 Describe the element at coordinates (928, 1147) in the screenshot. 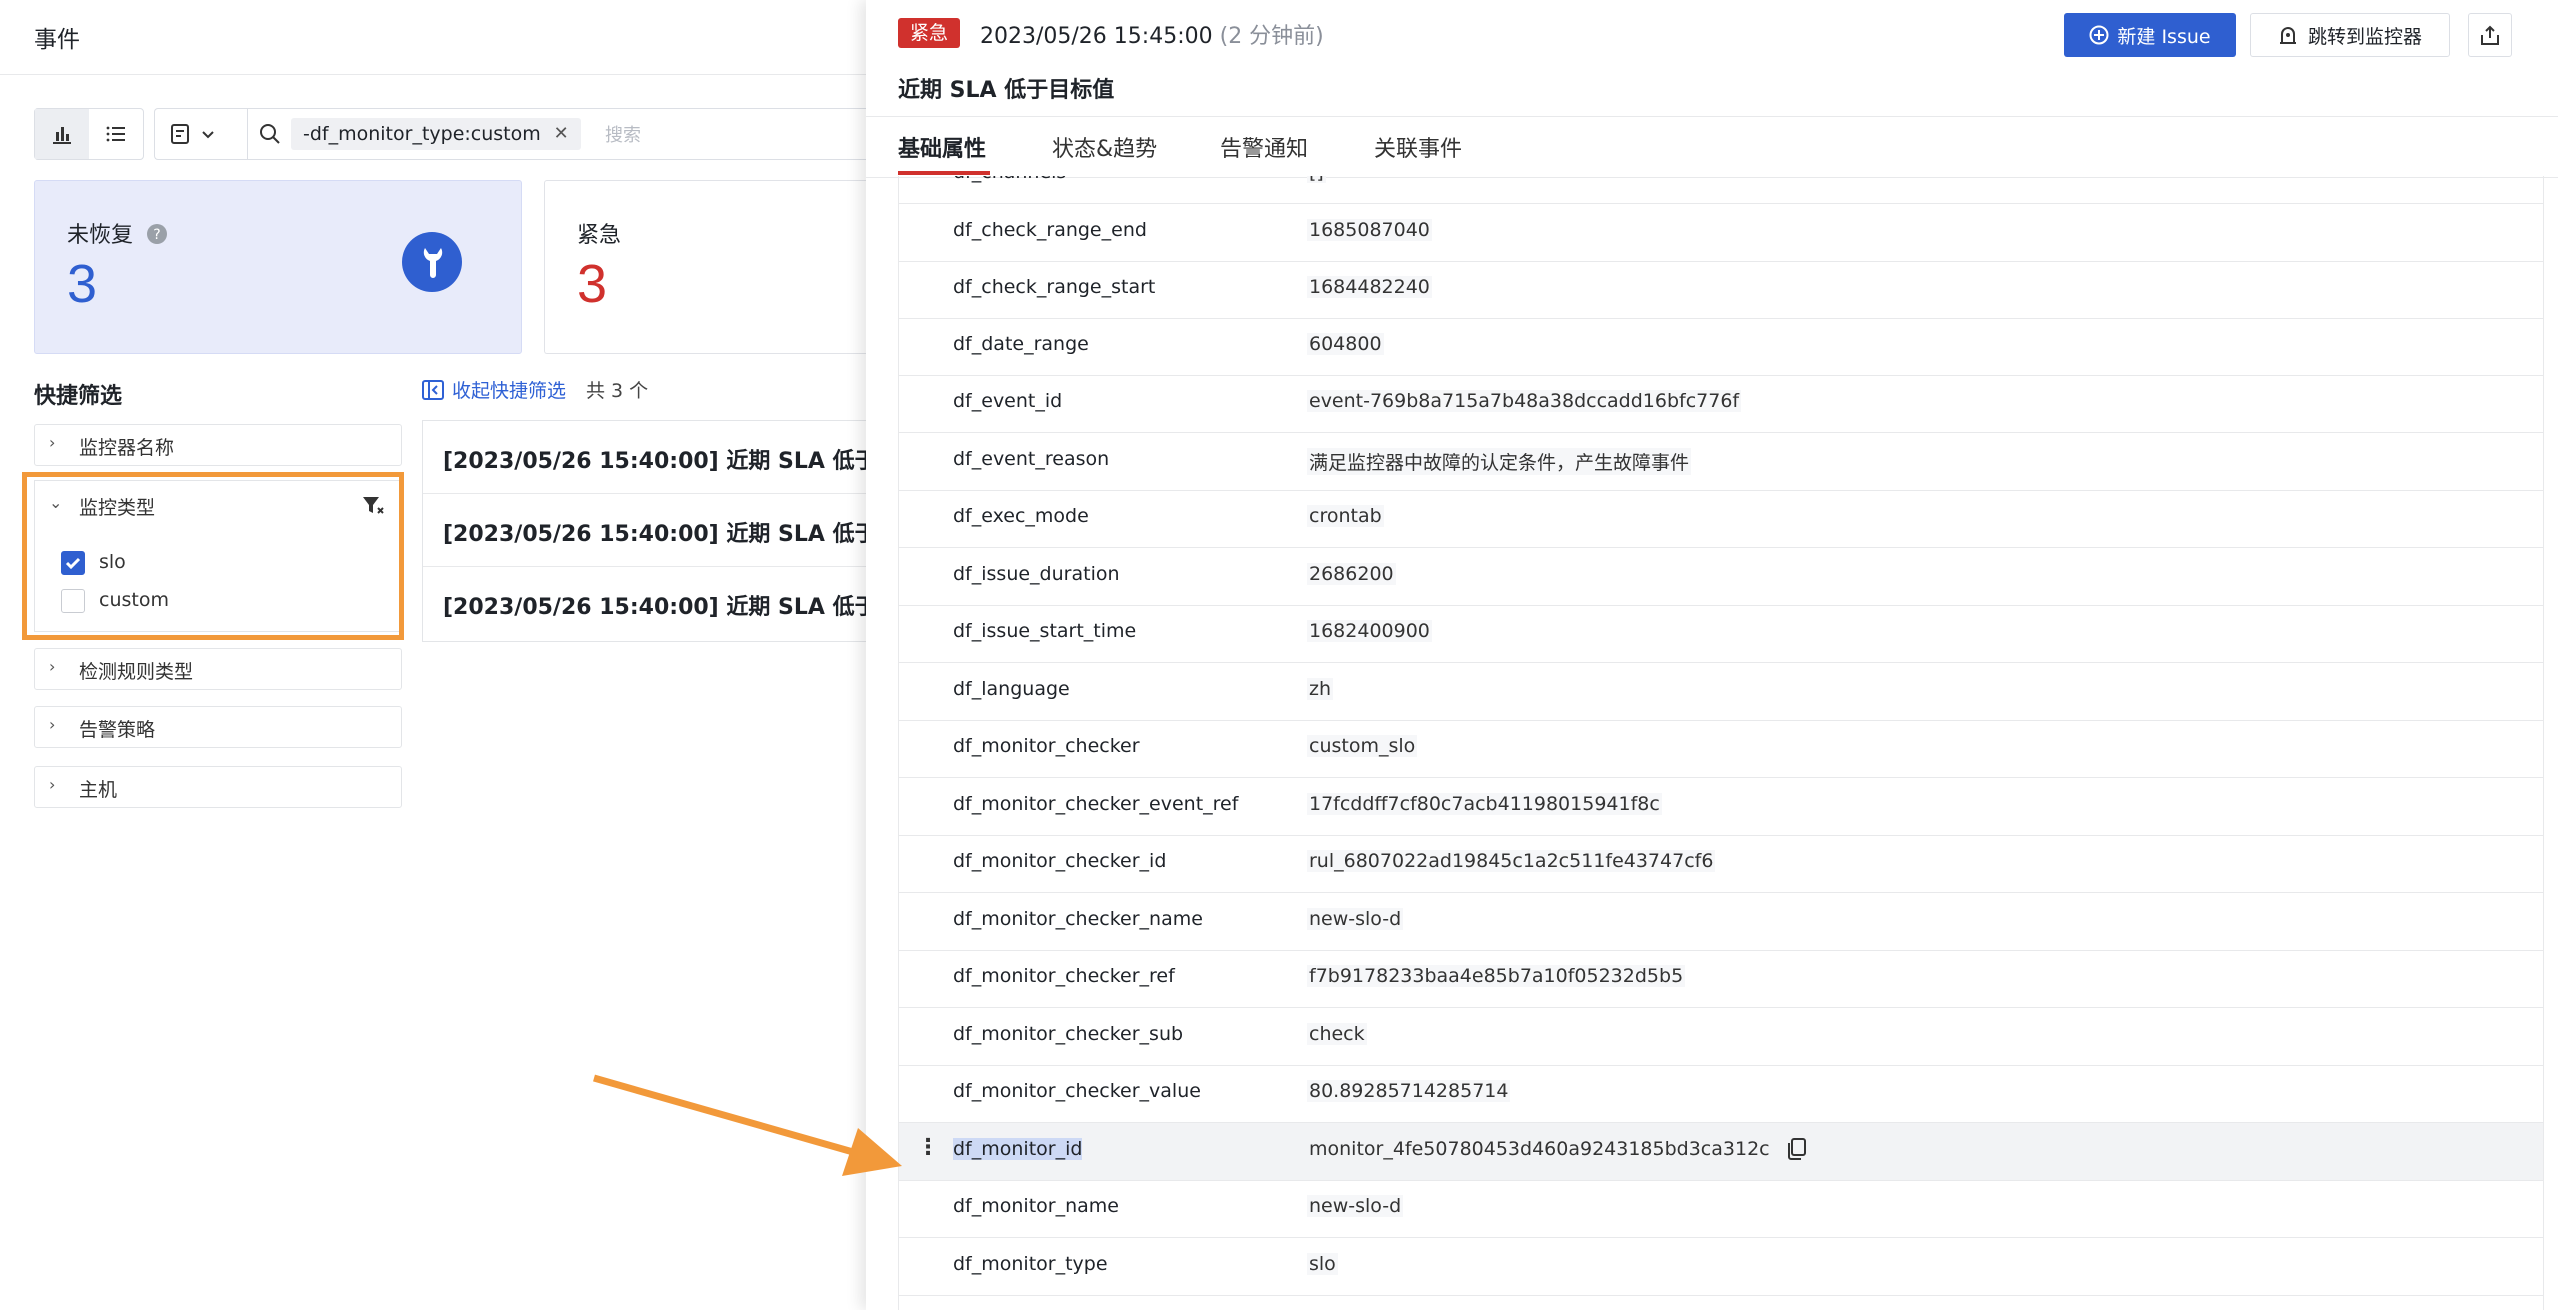

I see `more-vertical-icon: ⋮` at that location.